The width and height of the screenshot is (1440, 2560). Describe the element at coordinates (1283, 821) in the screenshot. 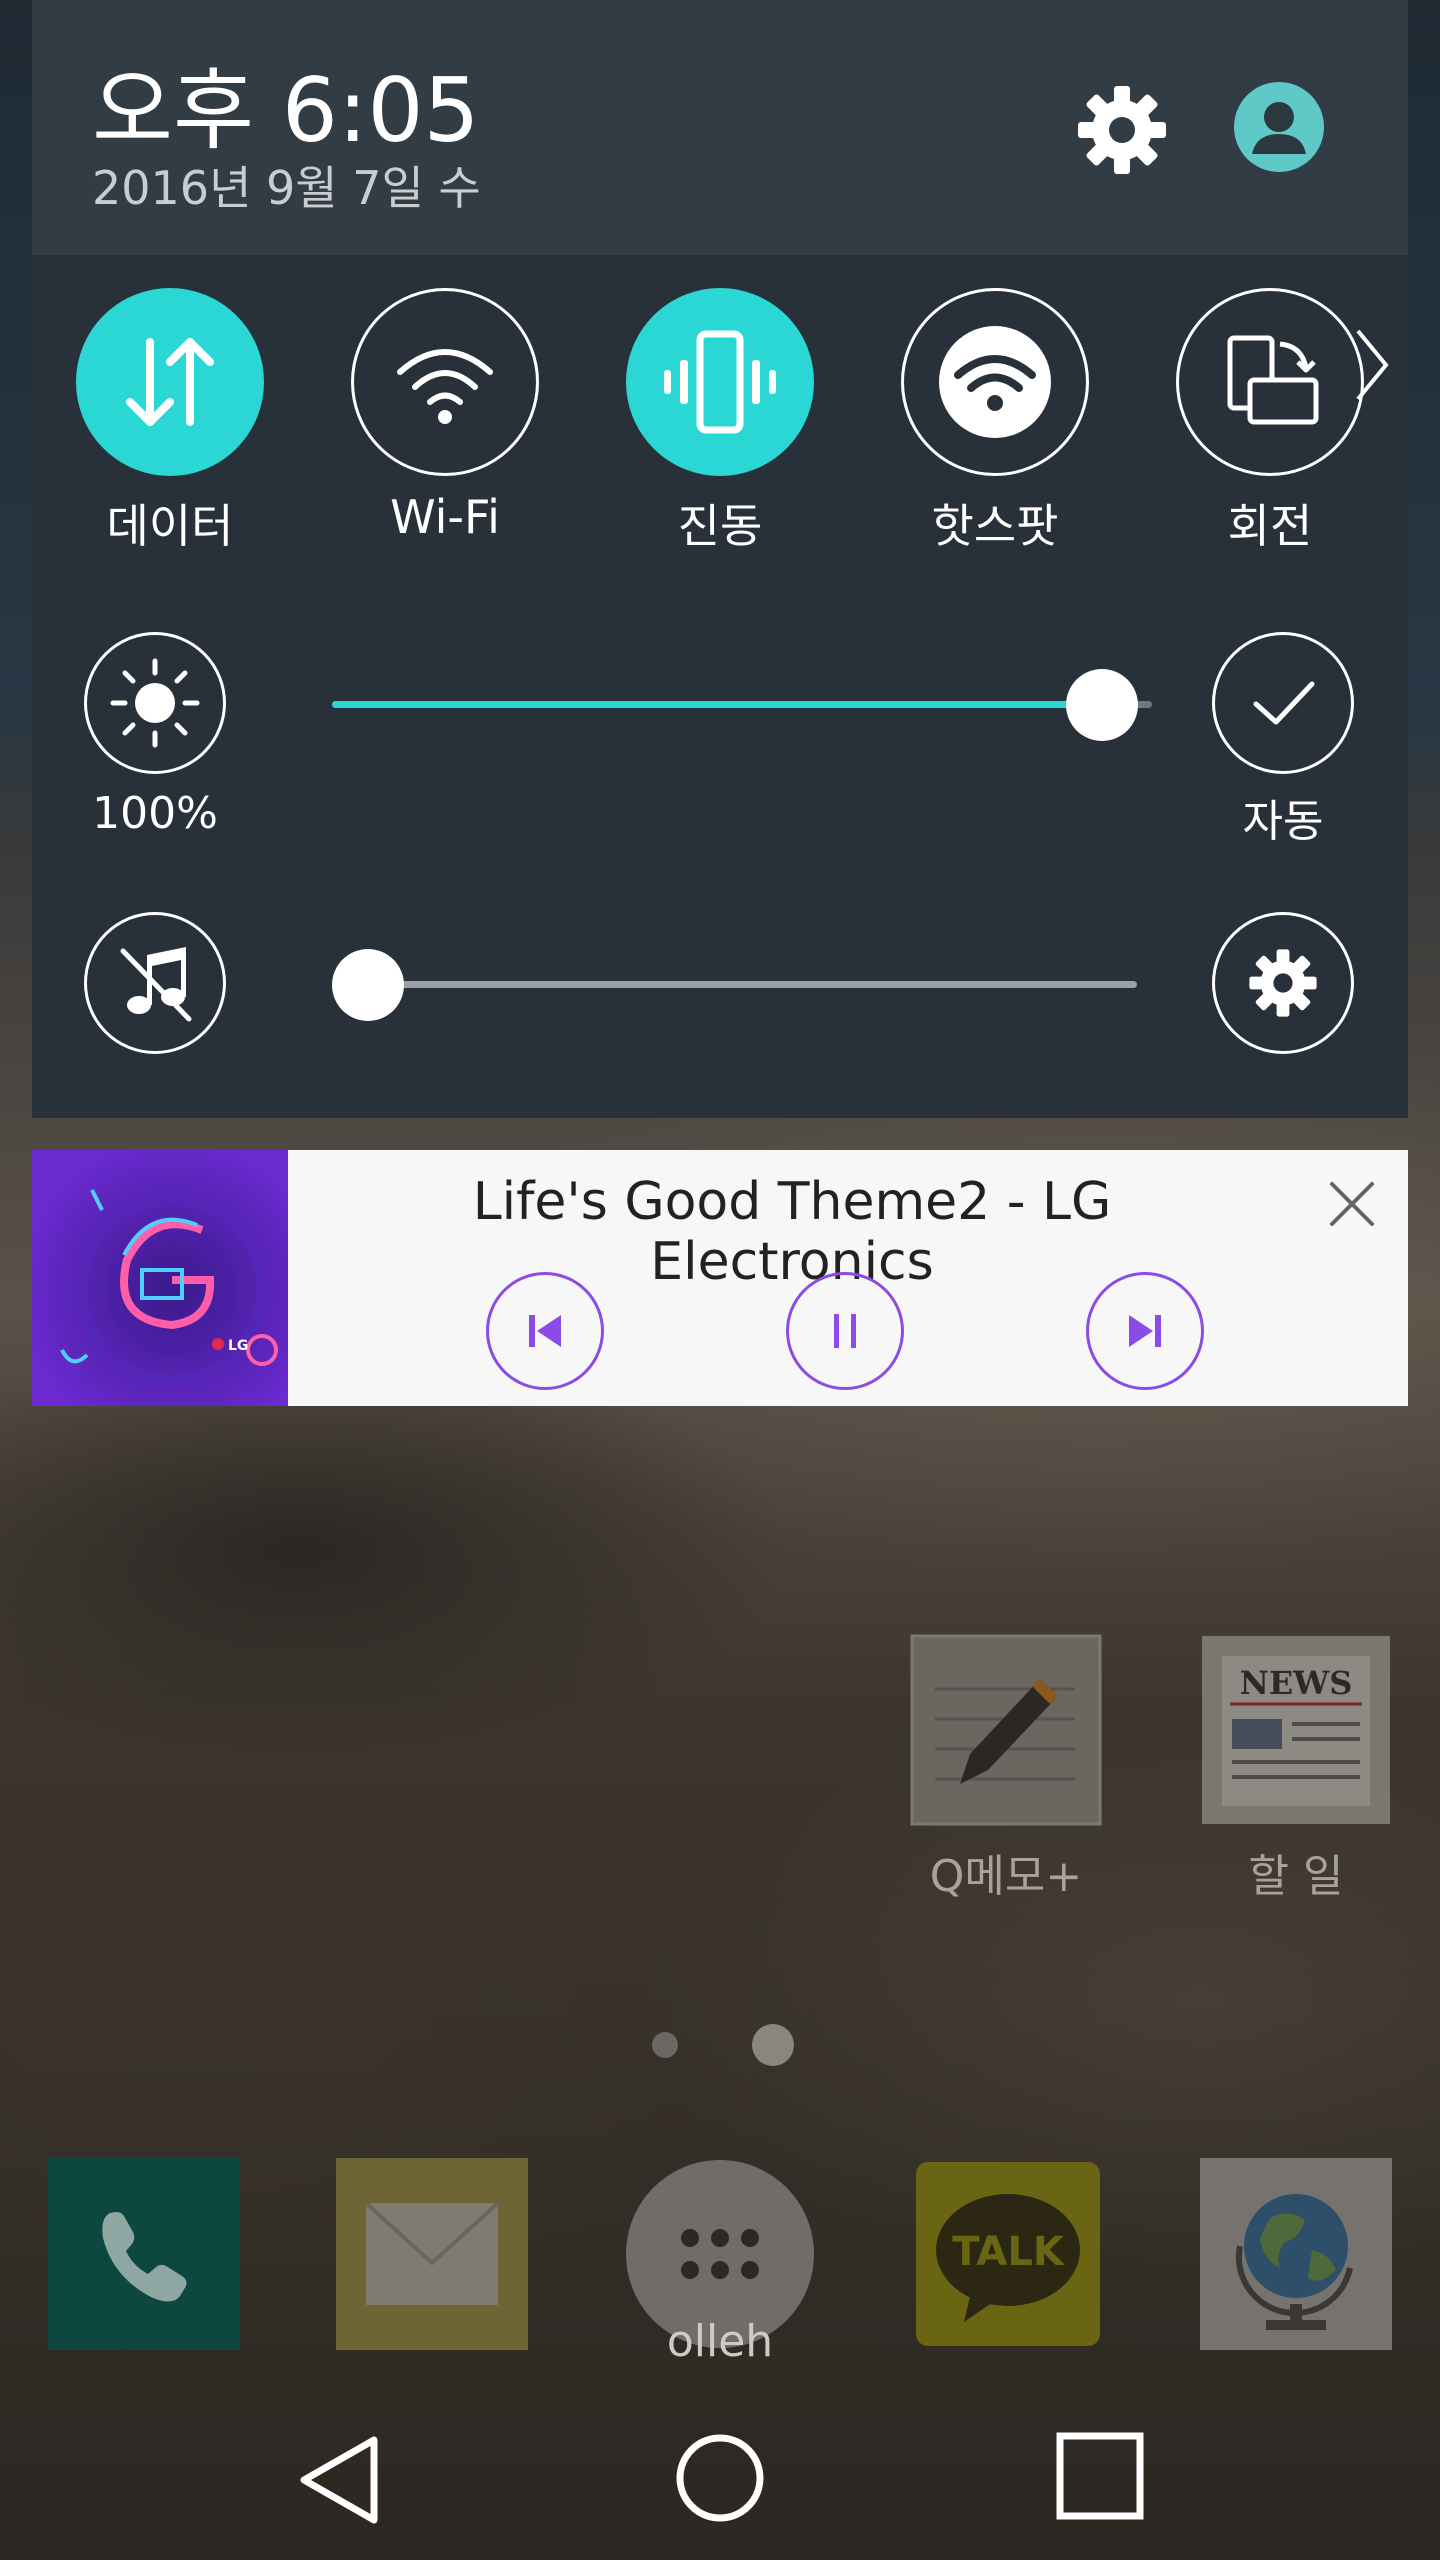

I see `auto-brightness-label: 자동` at that location.